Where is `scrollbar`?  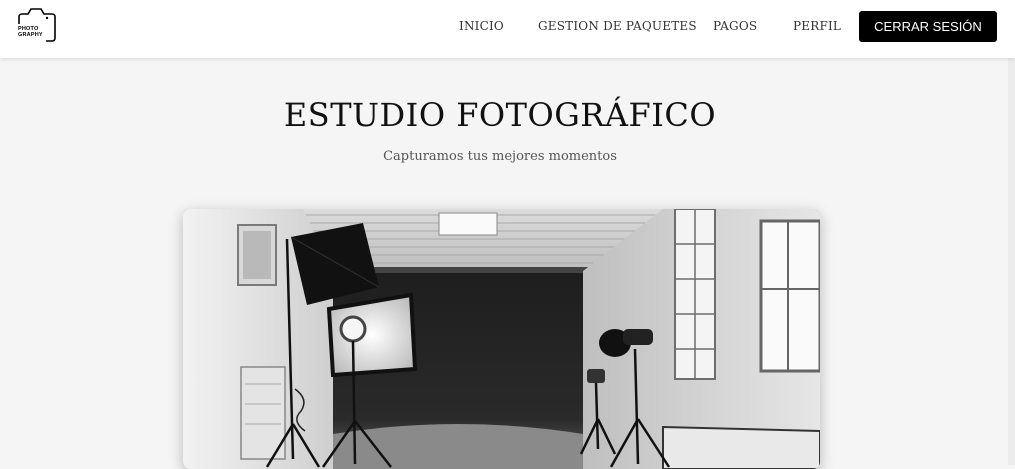 scrollbar is located at coordinates (1011, 261).